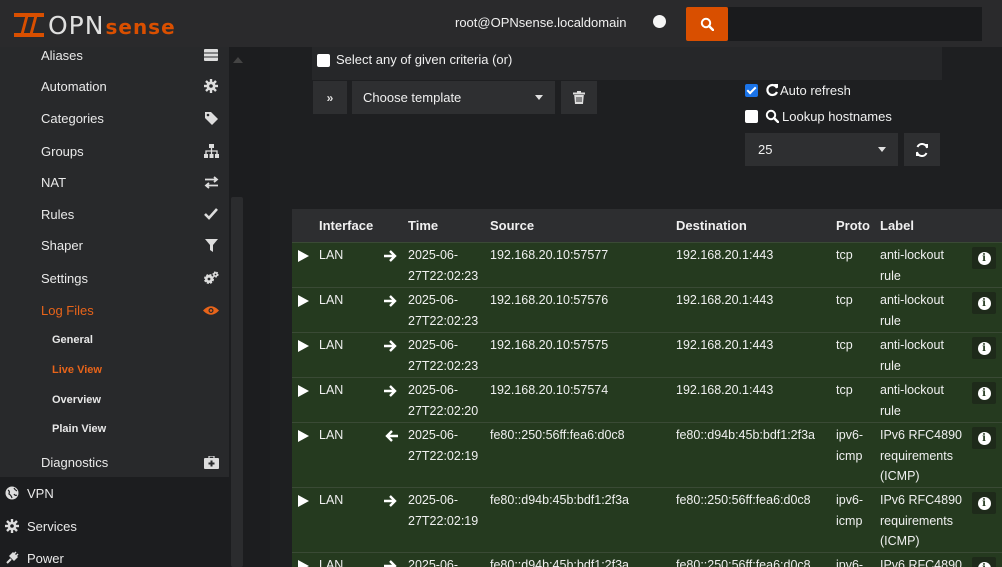  What do you see at coordinates (844, 300) in the screenshot?
I see `row-proto: tcp` at bounding box center [844, 300].